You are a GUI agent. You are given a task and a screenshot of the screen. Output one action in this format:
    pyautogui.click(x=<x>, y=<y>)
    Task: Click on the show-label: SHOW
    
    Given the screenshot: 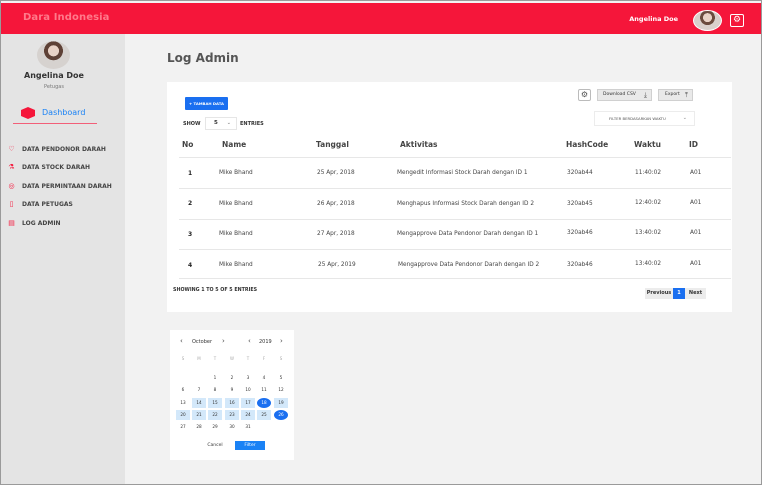 What is the action you would take?
    pyautogui.click(x=192, y=124)
    